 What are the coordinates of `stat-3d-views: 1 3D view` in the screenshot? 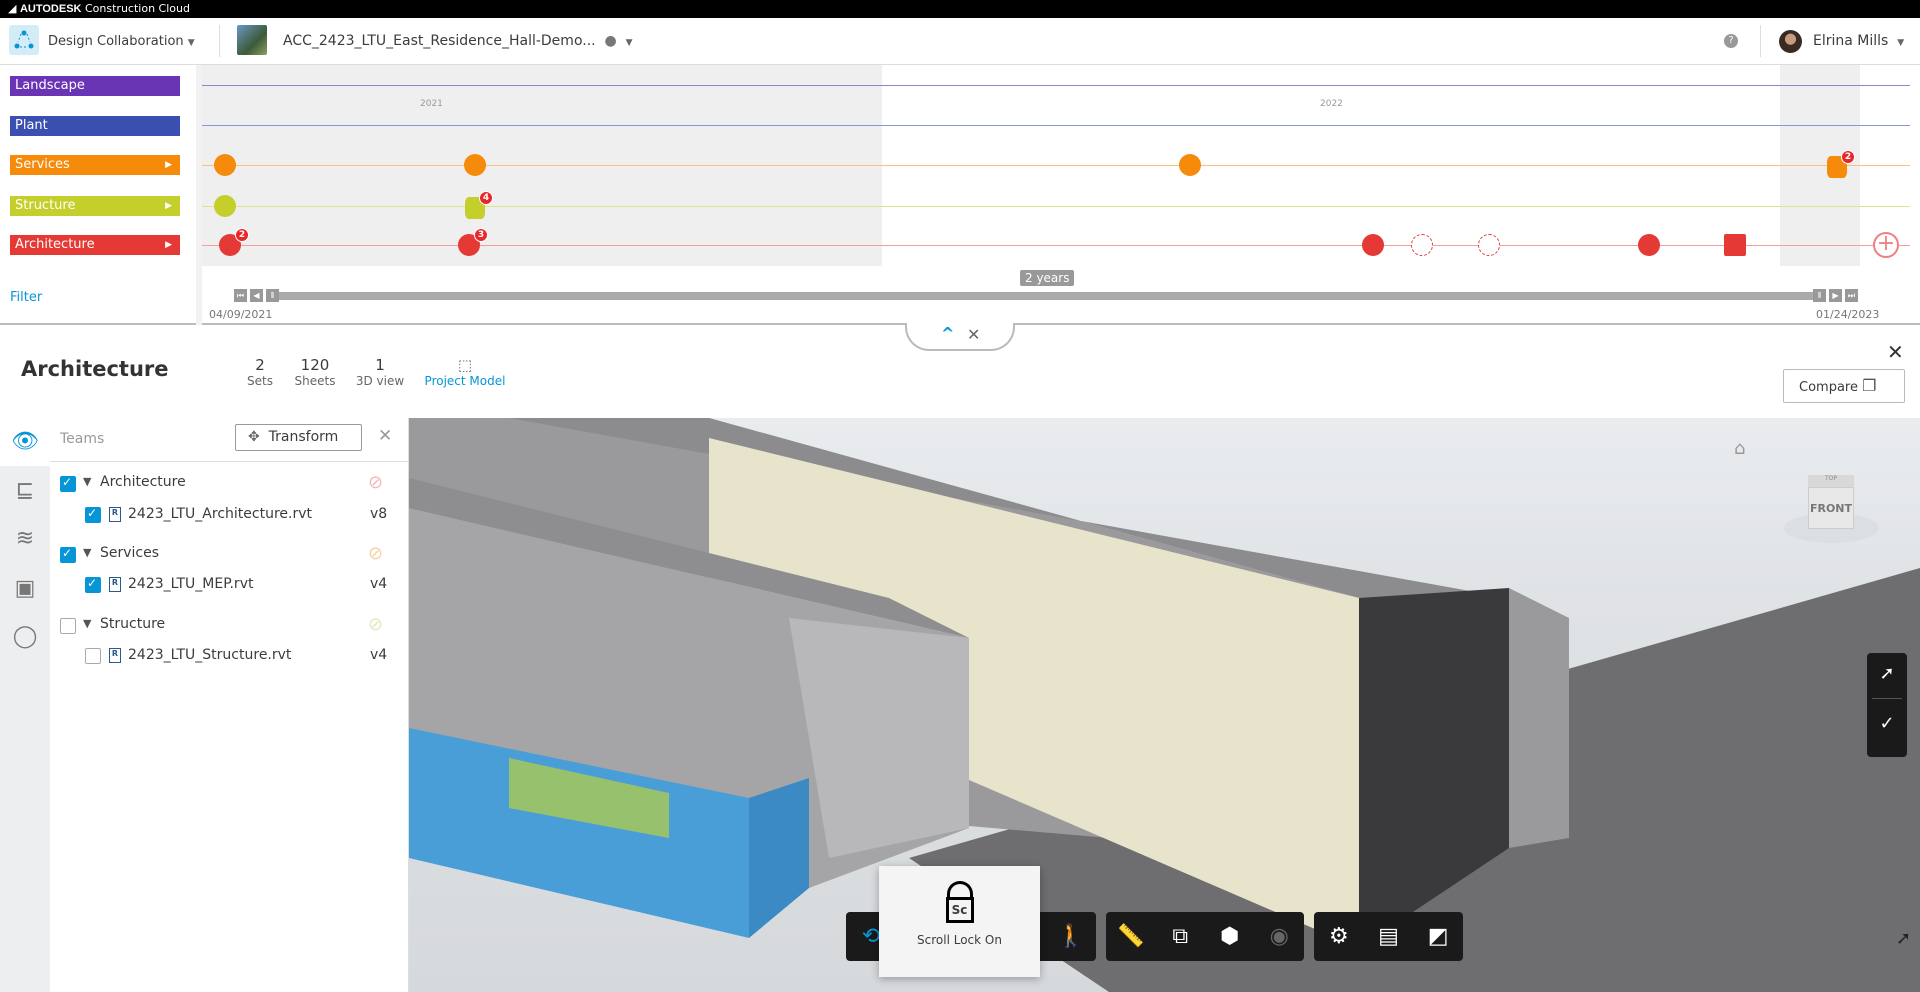 It's located at (380, 372).